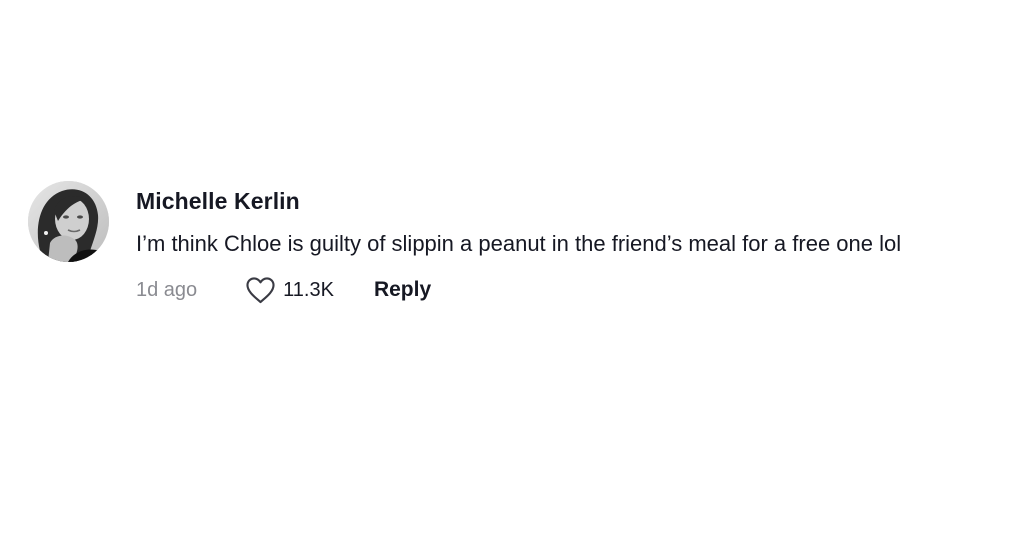  What do you see at coordinates (260, 290) in the screenshot?
I see `heart-outline-icon` at bounding box center [260, 290].